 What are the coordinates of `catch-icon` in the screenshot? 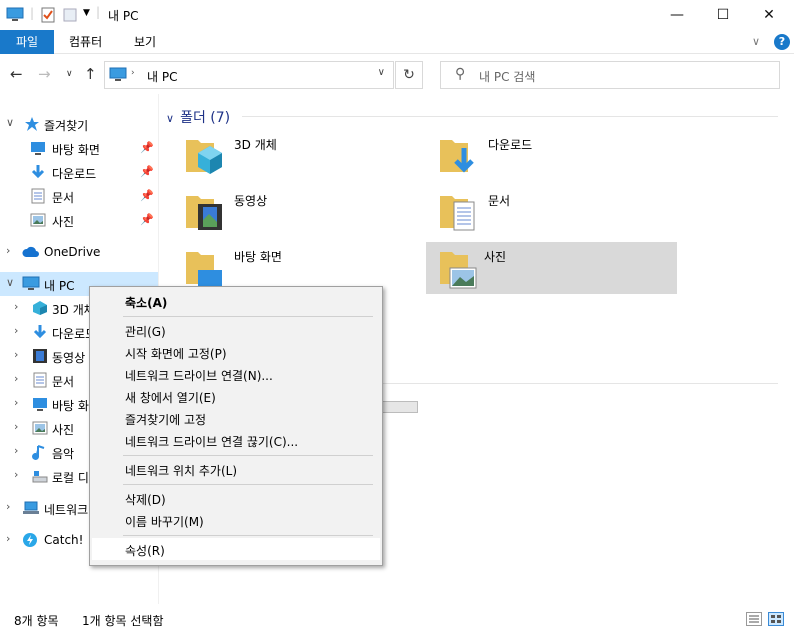 It's located at (30, 540).